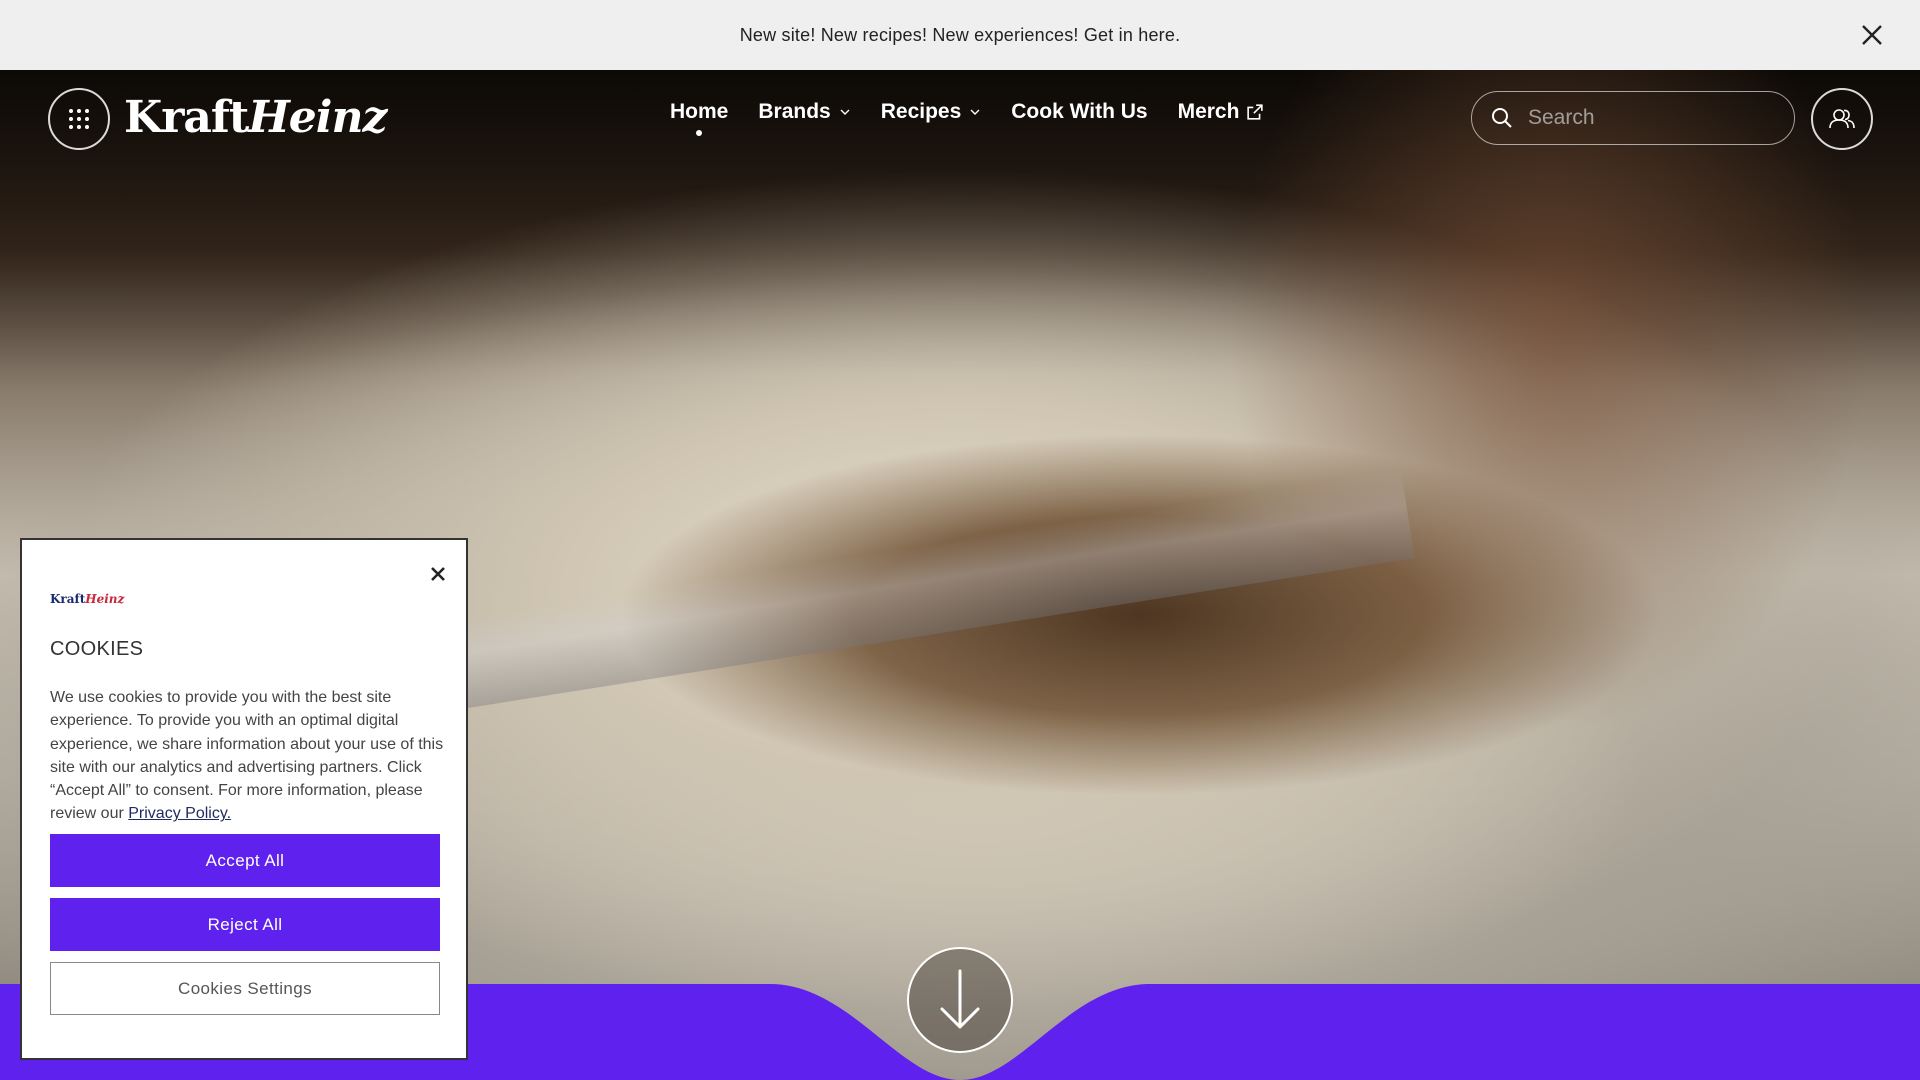 The height and width of the screenshot is (1080, 1920). What do you see at coordinates (1208, 111) in the screenshot?
I see `nav-merch-label: Merch` at bounding box center [1208, 111].